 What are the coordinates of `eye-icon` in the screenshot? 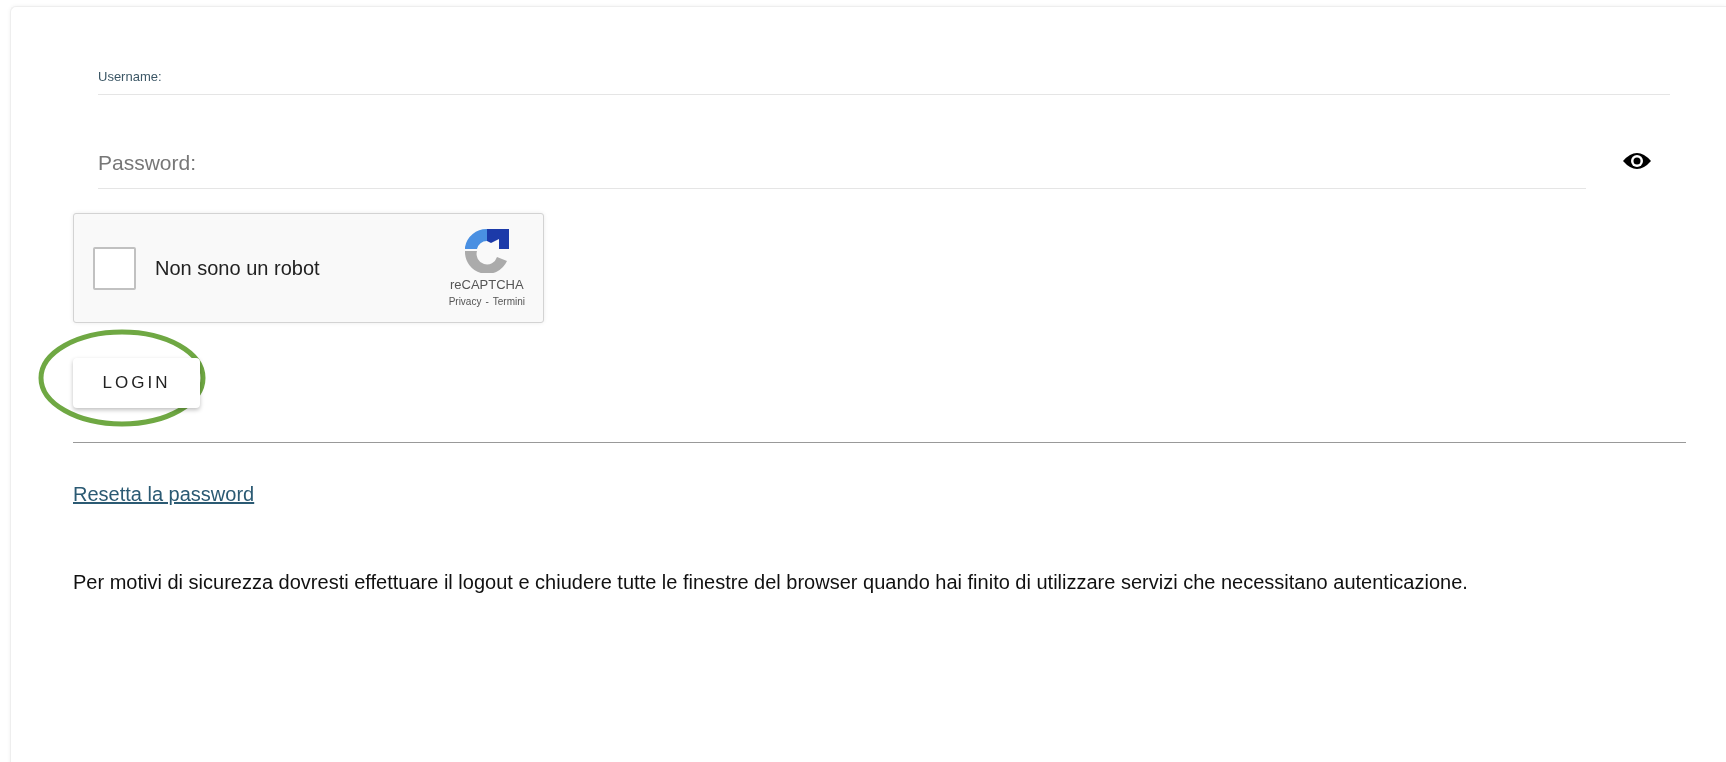 It's located at (1637, 161).